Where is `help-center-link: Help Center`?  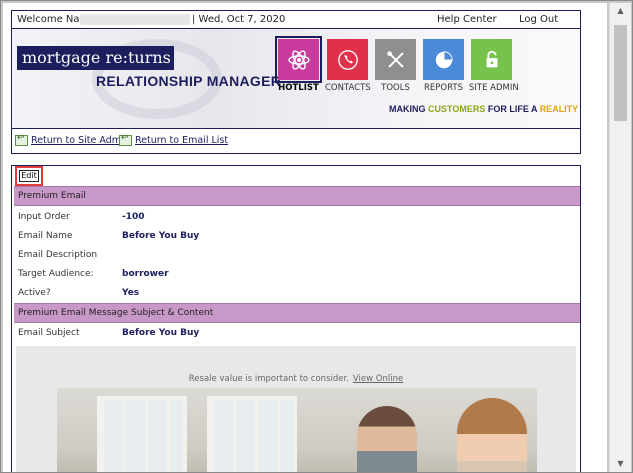 help-center-link: Help Center is located at coordinates (467, 19).